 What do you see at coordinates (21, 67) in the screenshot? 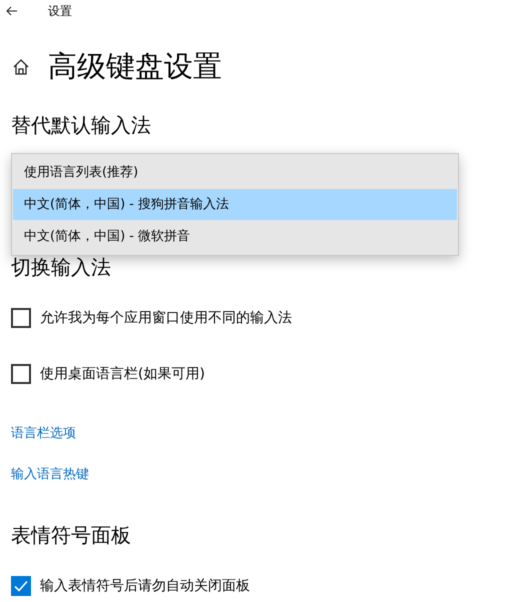
I see `home-icon` at bounding box center [21, 67].